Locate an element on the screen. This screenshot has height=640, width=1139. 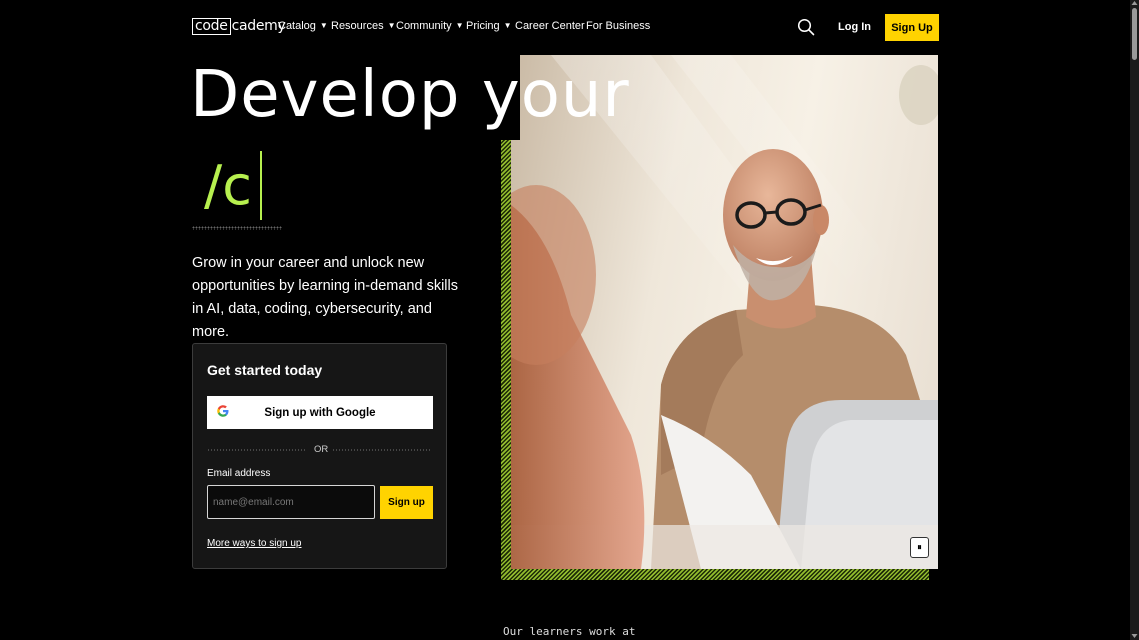
card-title: Get started today is located at coordinates (265, 370).